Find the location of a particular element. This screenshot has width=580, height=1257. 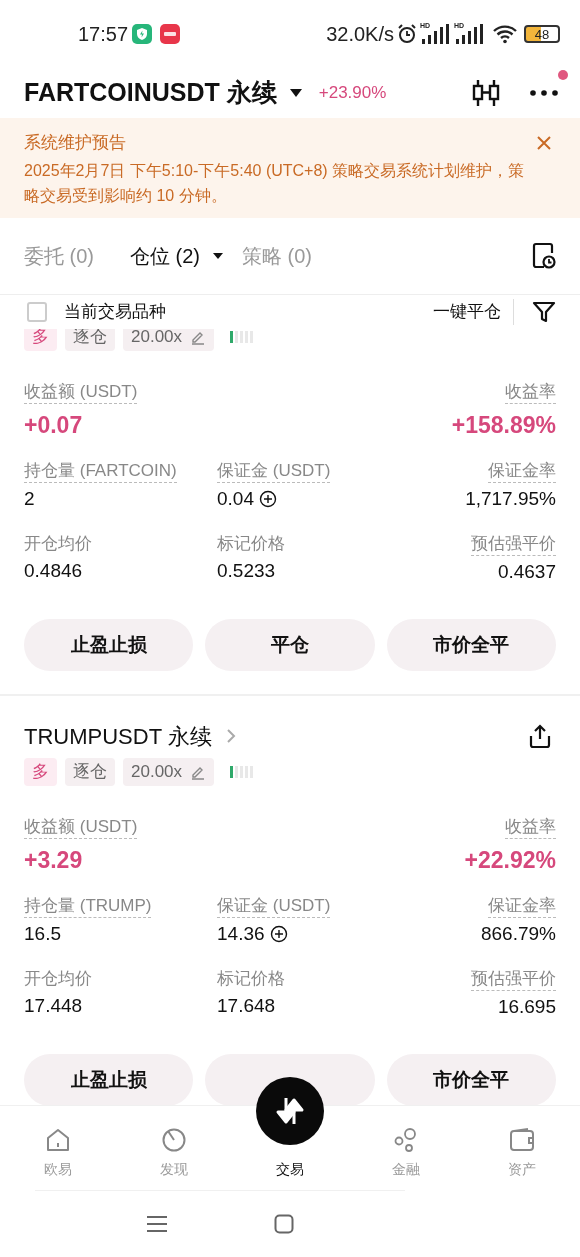

alarm-icon is located at coordinates (407, 34).